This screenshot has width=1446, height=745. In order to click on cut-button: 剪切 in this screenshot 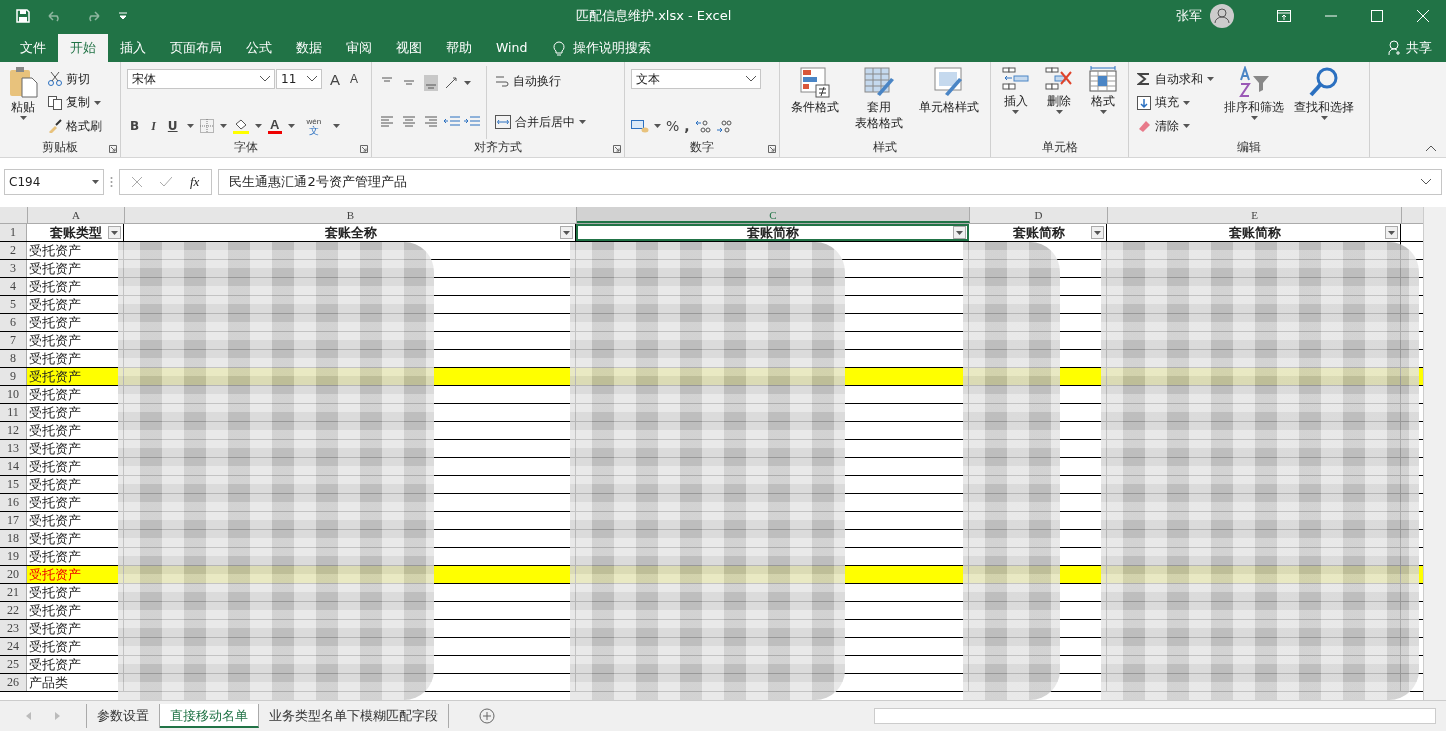, I will do `click(75, 79)`.